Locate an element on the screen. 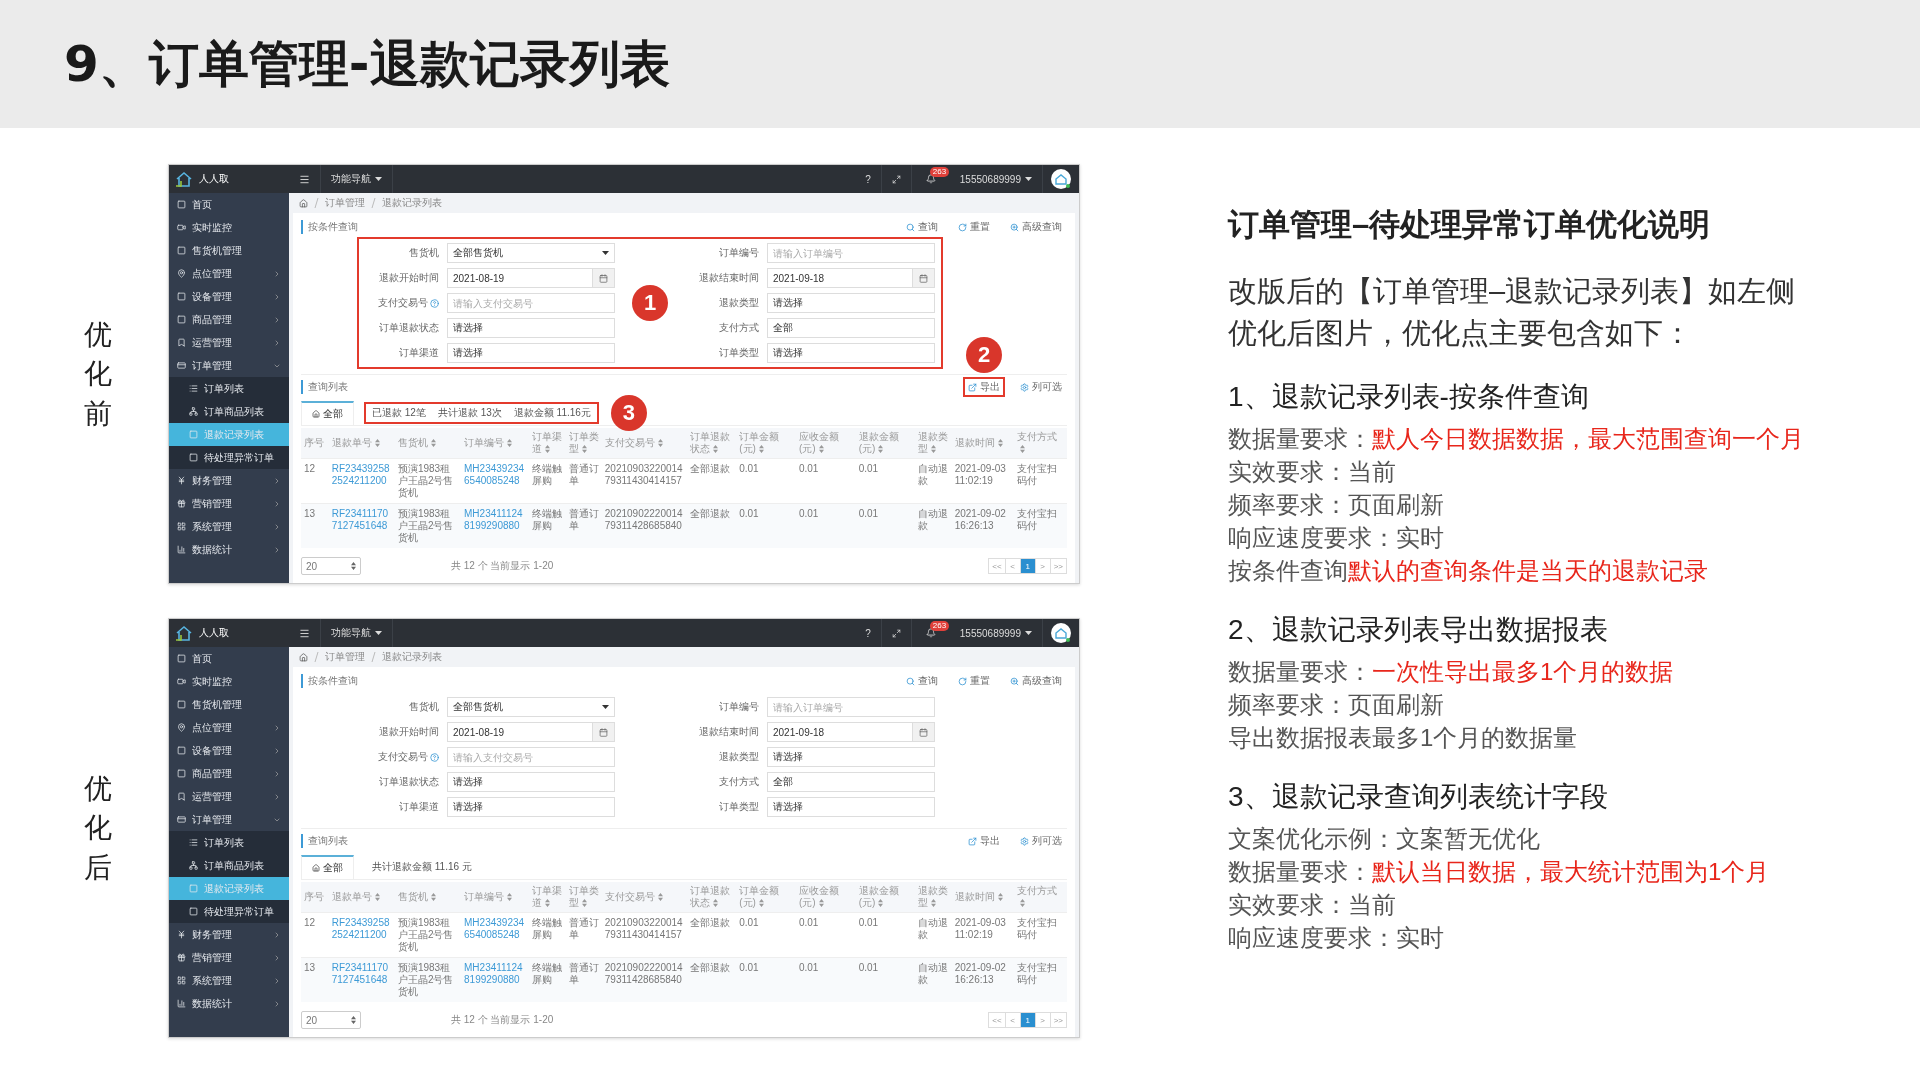 The height and width of the screenshot is (1080, 1920). table-cell: 终端触屏购 is located at coordinates (547, 481).